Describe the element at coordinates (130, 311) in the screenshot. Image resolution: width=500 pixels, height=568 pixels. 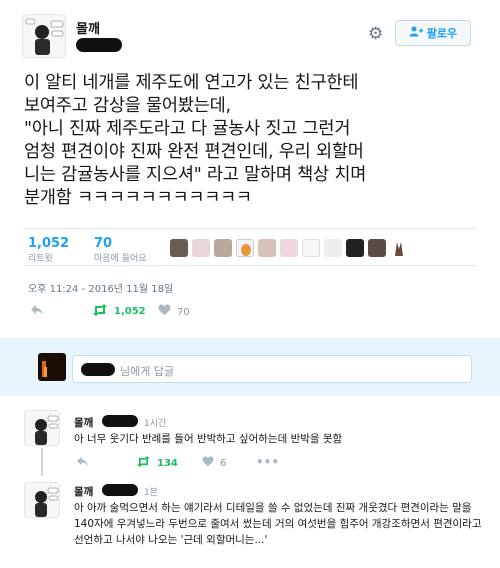
I see `retweet-count: 1,052` at that location.